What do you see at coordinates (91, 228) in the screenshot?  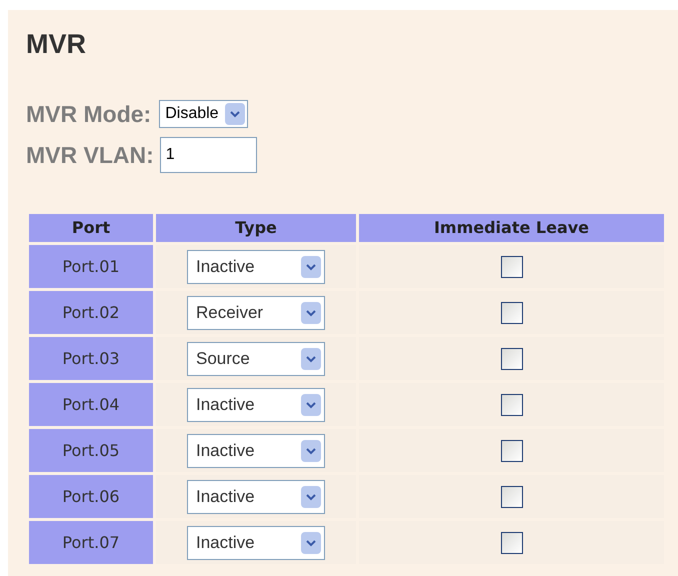 I see `column-header: Port` at bounding box center [91, 228].